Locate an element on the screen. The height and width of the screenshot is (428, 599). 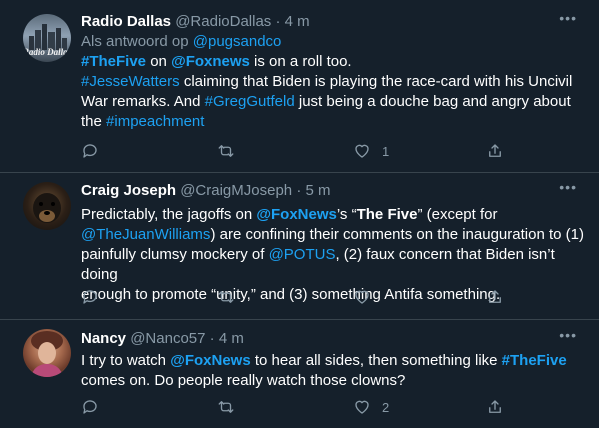
handle: @RadioDallas is located at coordinates (223, 21).